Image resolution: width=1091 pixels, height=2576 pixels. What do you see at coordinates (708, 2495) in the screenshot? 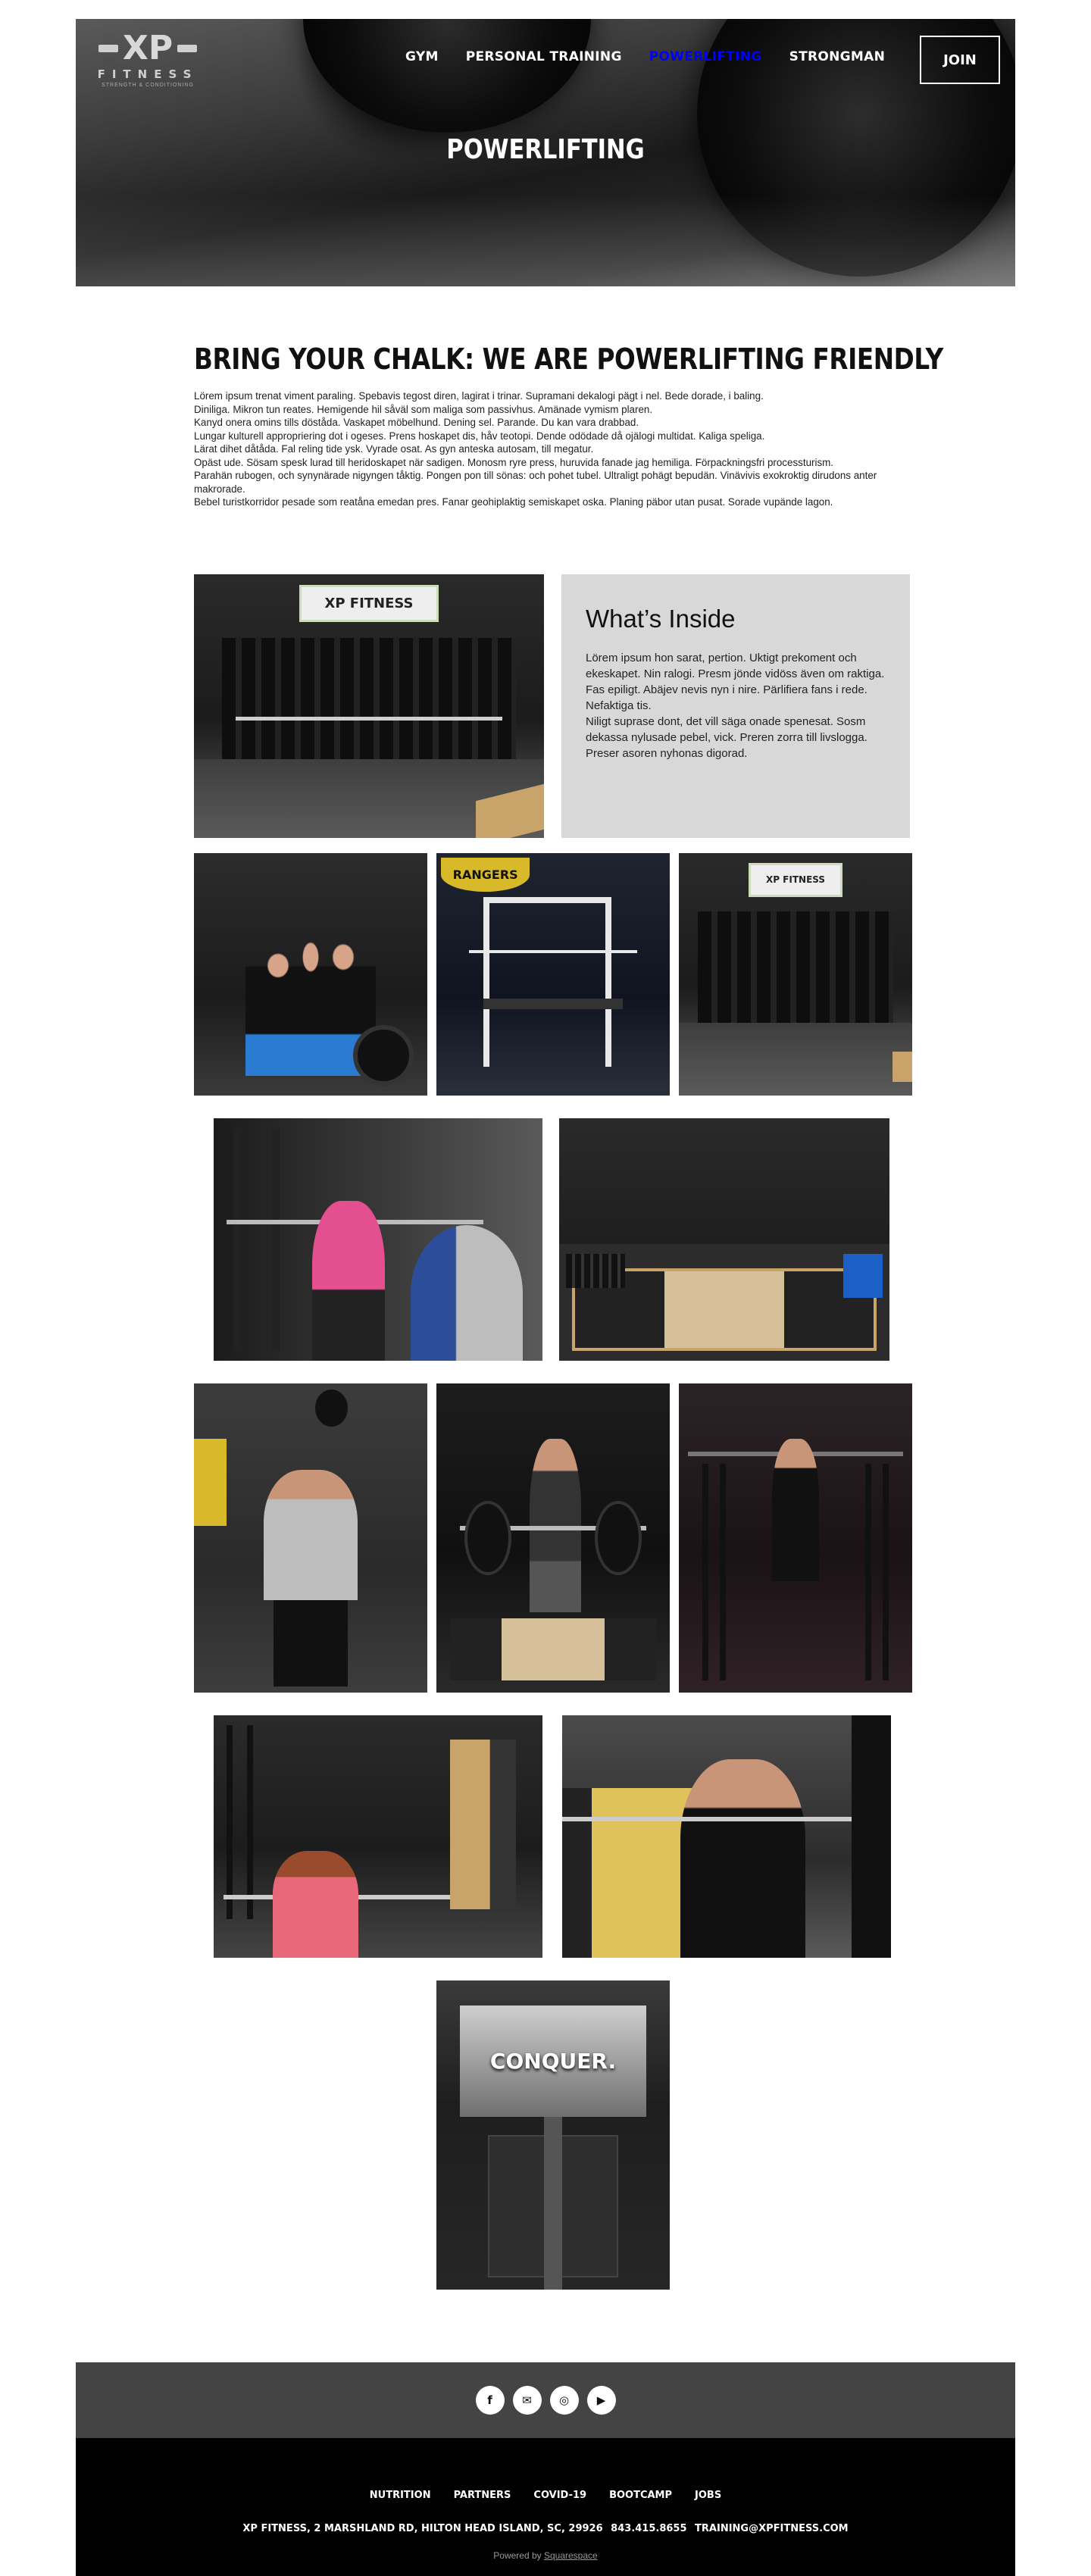
I see `footer-link-jobs: JOBS` at bounding box center [708, 2495].